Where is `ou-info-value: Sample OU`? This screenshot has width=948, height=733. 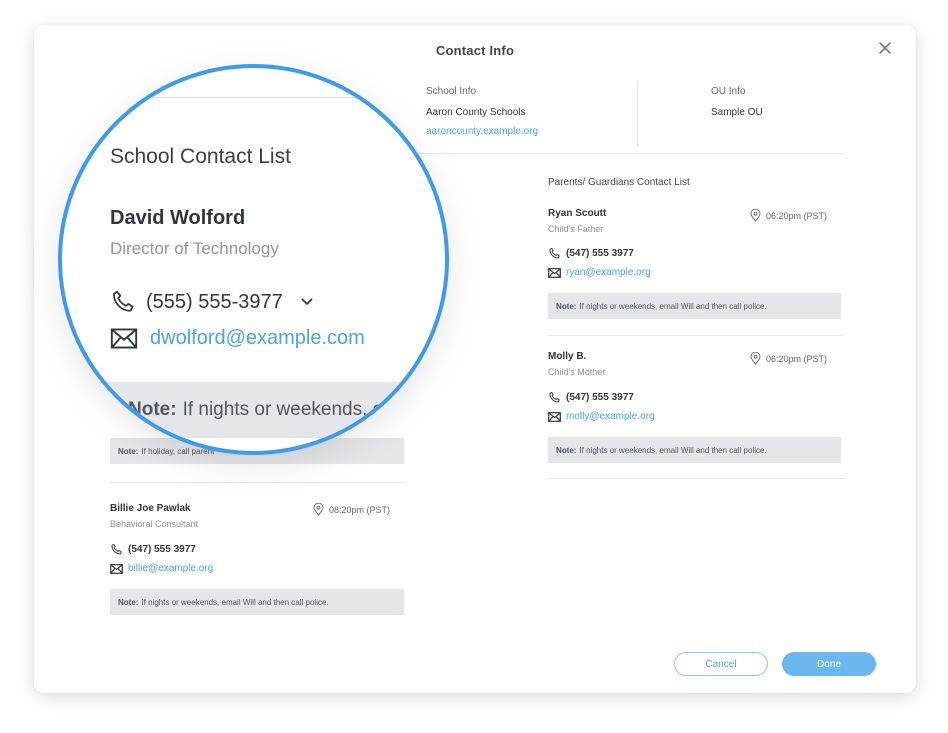
ou-info-value: Sample OU is located at coordinates (737, 112).